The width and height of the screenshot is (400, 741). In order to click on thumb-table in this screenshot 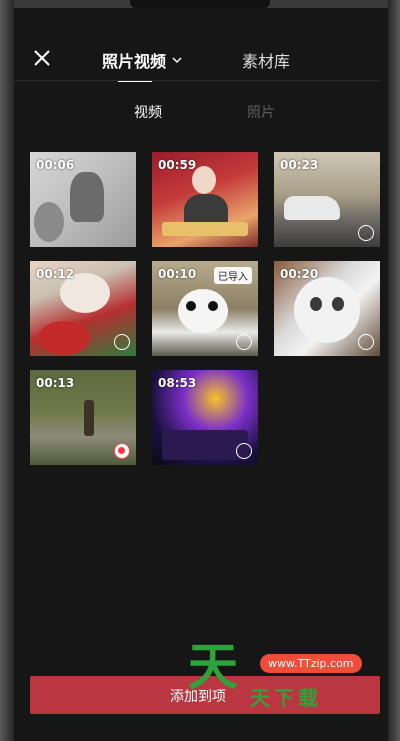, I will do `click(205, 229)`.